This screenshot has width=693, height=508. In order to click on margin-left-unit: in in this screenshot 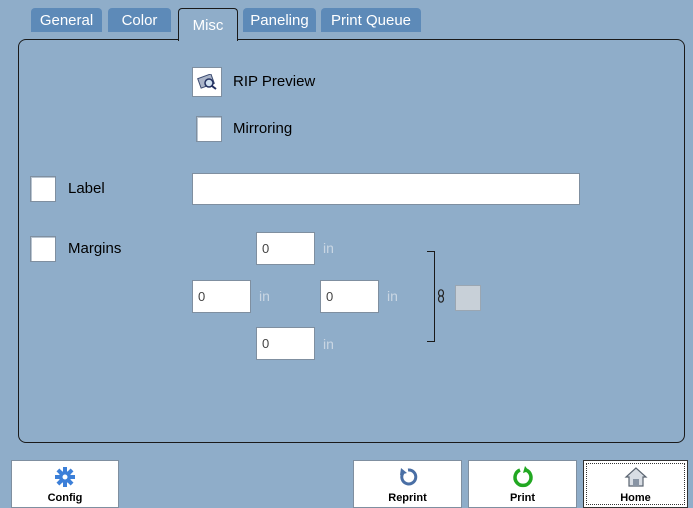, I will do `click(264, 296)`.